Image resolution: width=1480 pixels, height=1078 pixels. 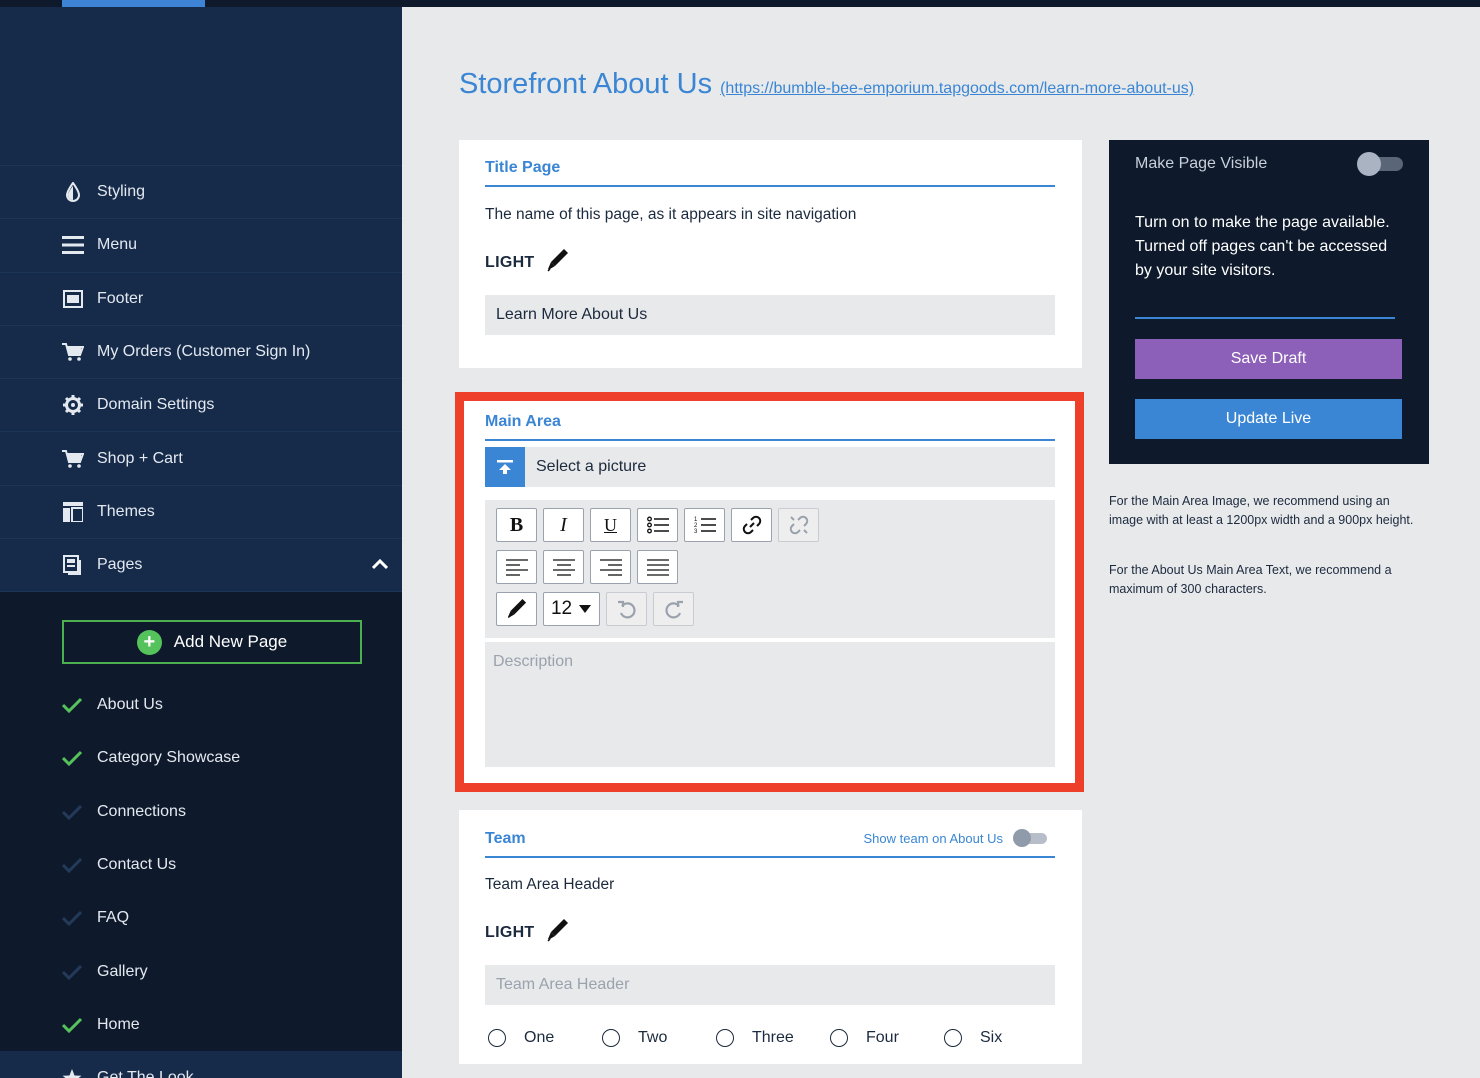 What do you see at coordinates (201, 566) in the screenshot?
I see `sidebar-item-pages: Pages` at bounding box center [201, 566].